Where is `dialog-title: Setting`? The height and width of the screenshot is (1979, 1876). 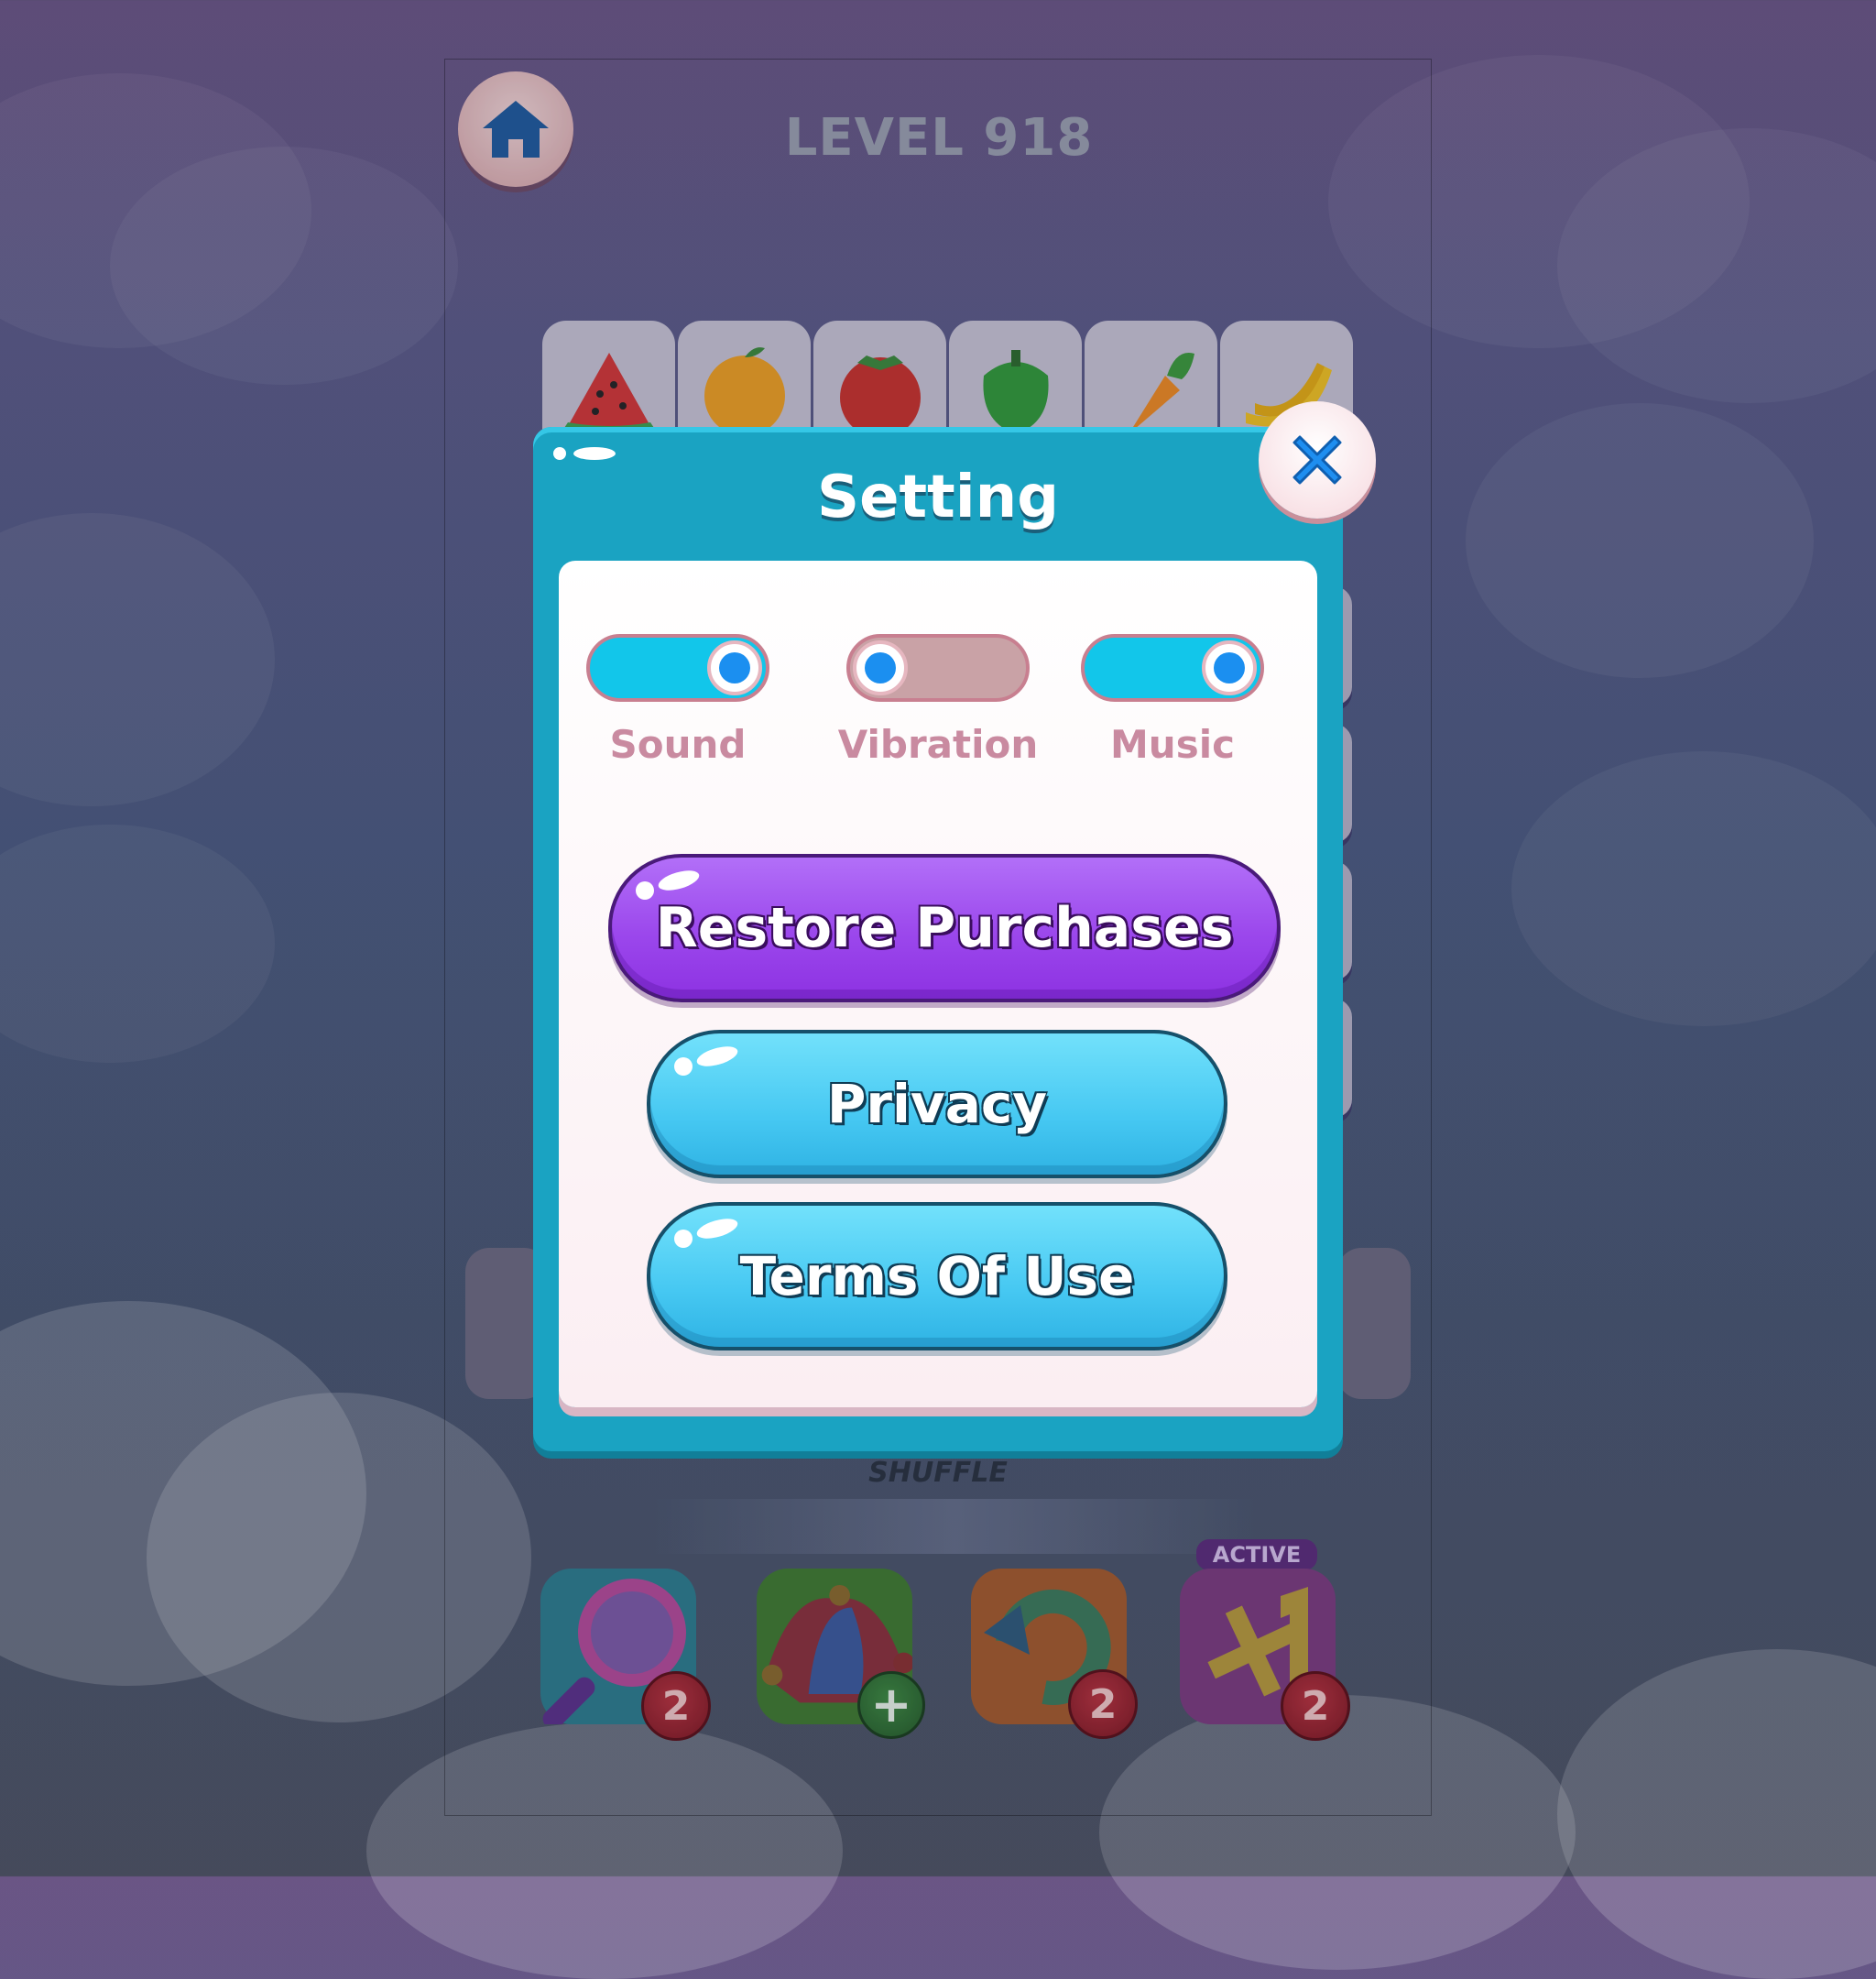
dialog-title: Setting is located at coordinates (938, 497).